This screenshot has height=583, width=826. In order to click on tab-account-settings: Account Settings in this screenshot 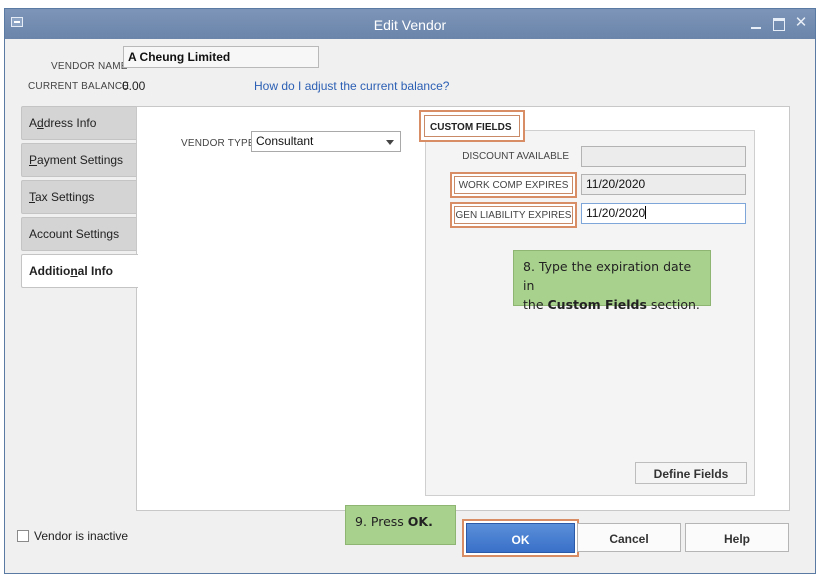, I will do `click(79, 234)`.